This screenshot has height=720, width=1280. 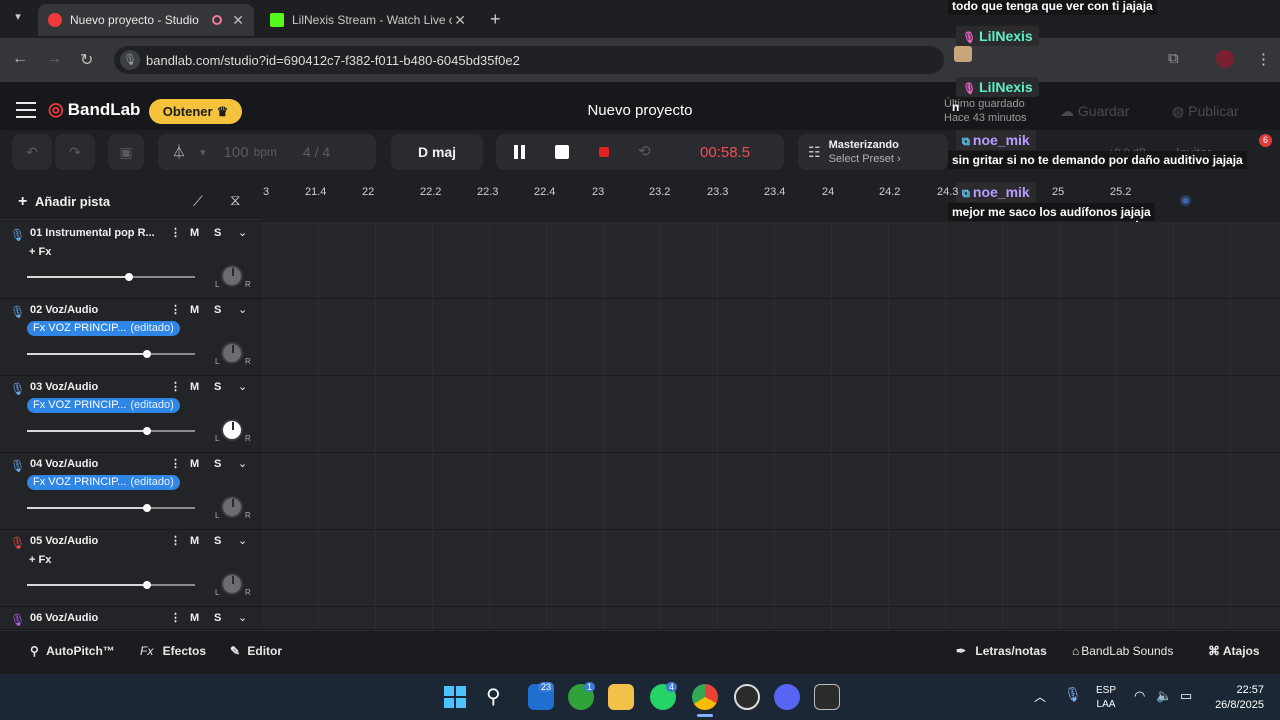 What do you see at coordinates (1185, 200) in the screenshot?
I see `snap-icon: ◉` at bounding box center [1185, 200].